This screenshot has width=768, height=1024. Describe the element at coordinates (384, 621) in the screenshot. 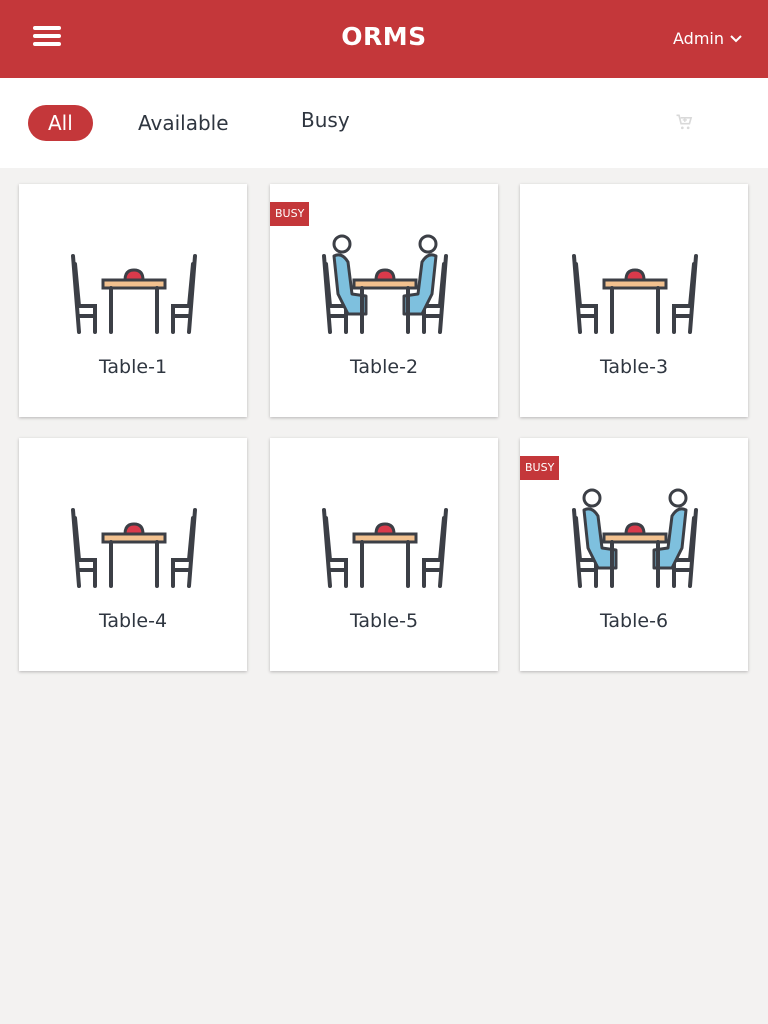

I see `table-label: Table-5` at that location.